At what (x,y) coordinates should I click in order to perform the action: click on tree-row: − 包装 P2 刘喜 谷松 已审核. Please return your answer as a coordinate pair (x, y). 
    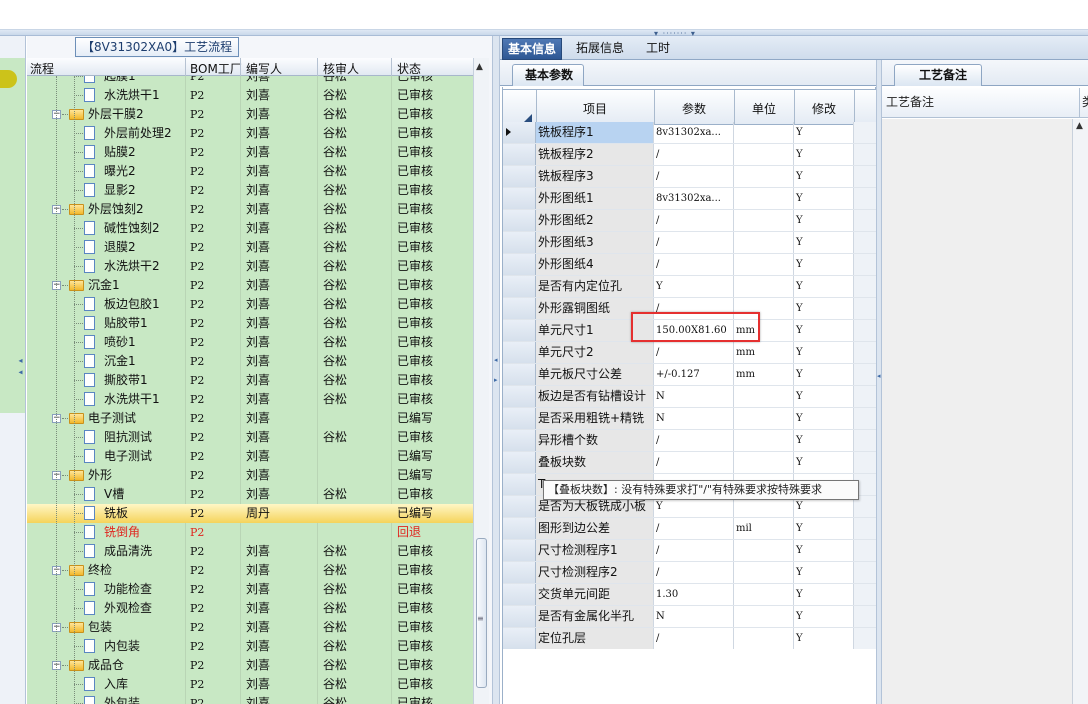
    Looking at the image, I should click on (250, 627).